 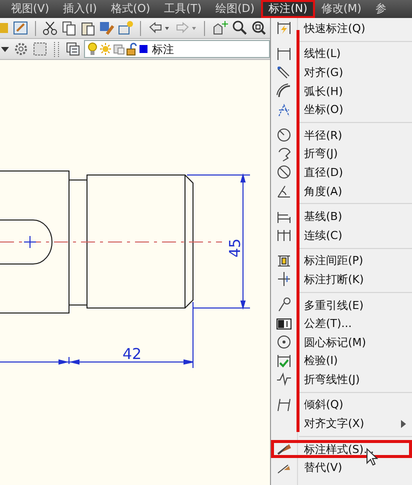 What do you see at coordinates (341, 54) in the screenshot?
I see `menu-item: 线性(L)` at bounding box center [341, 54].